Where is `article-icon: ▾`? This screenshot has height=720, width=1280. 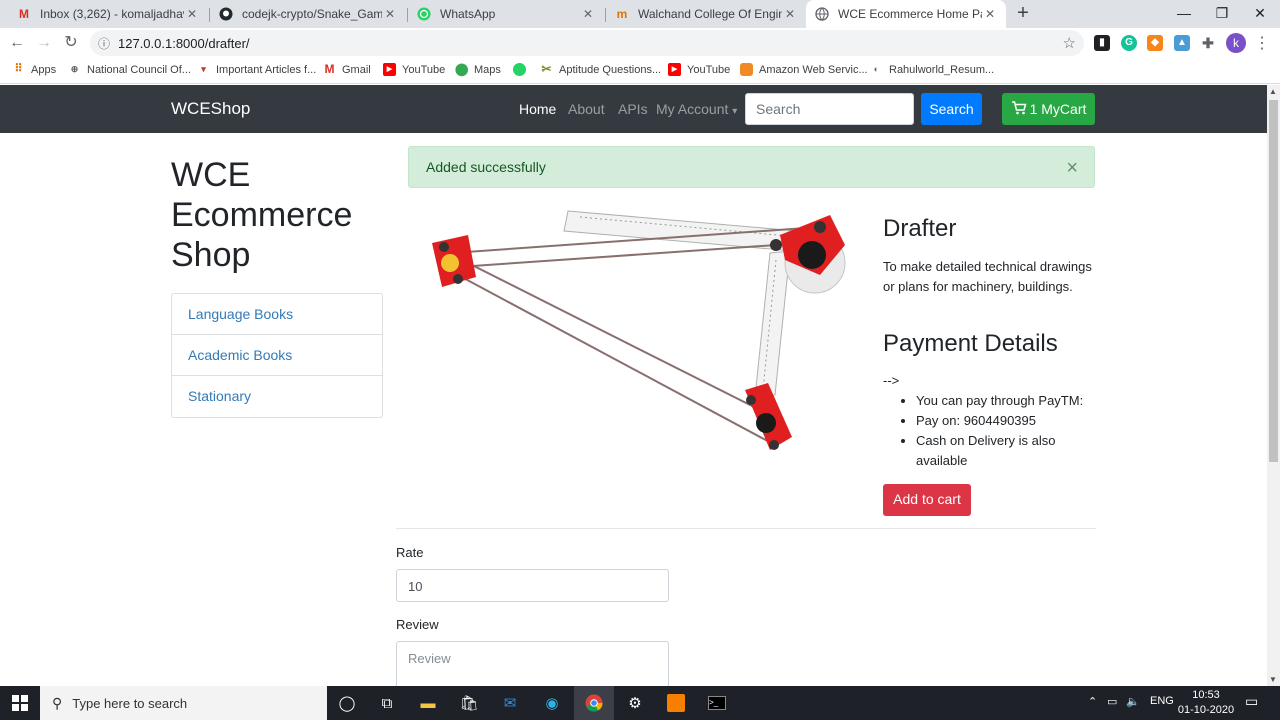
article-icon: ▾ is located at coordinates (203, 69).